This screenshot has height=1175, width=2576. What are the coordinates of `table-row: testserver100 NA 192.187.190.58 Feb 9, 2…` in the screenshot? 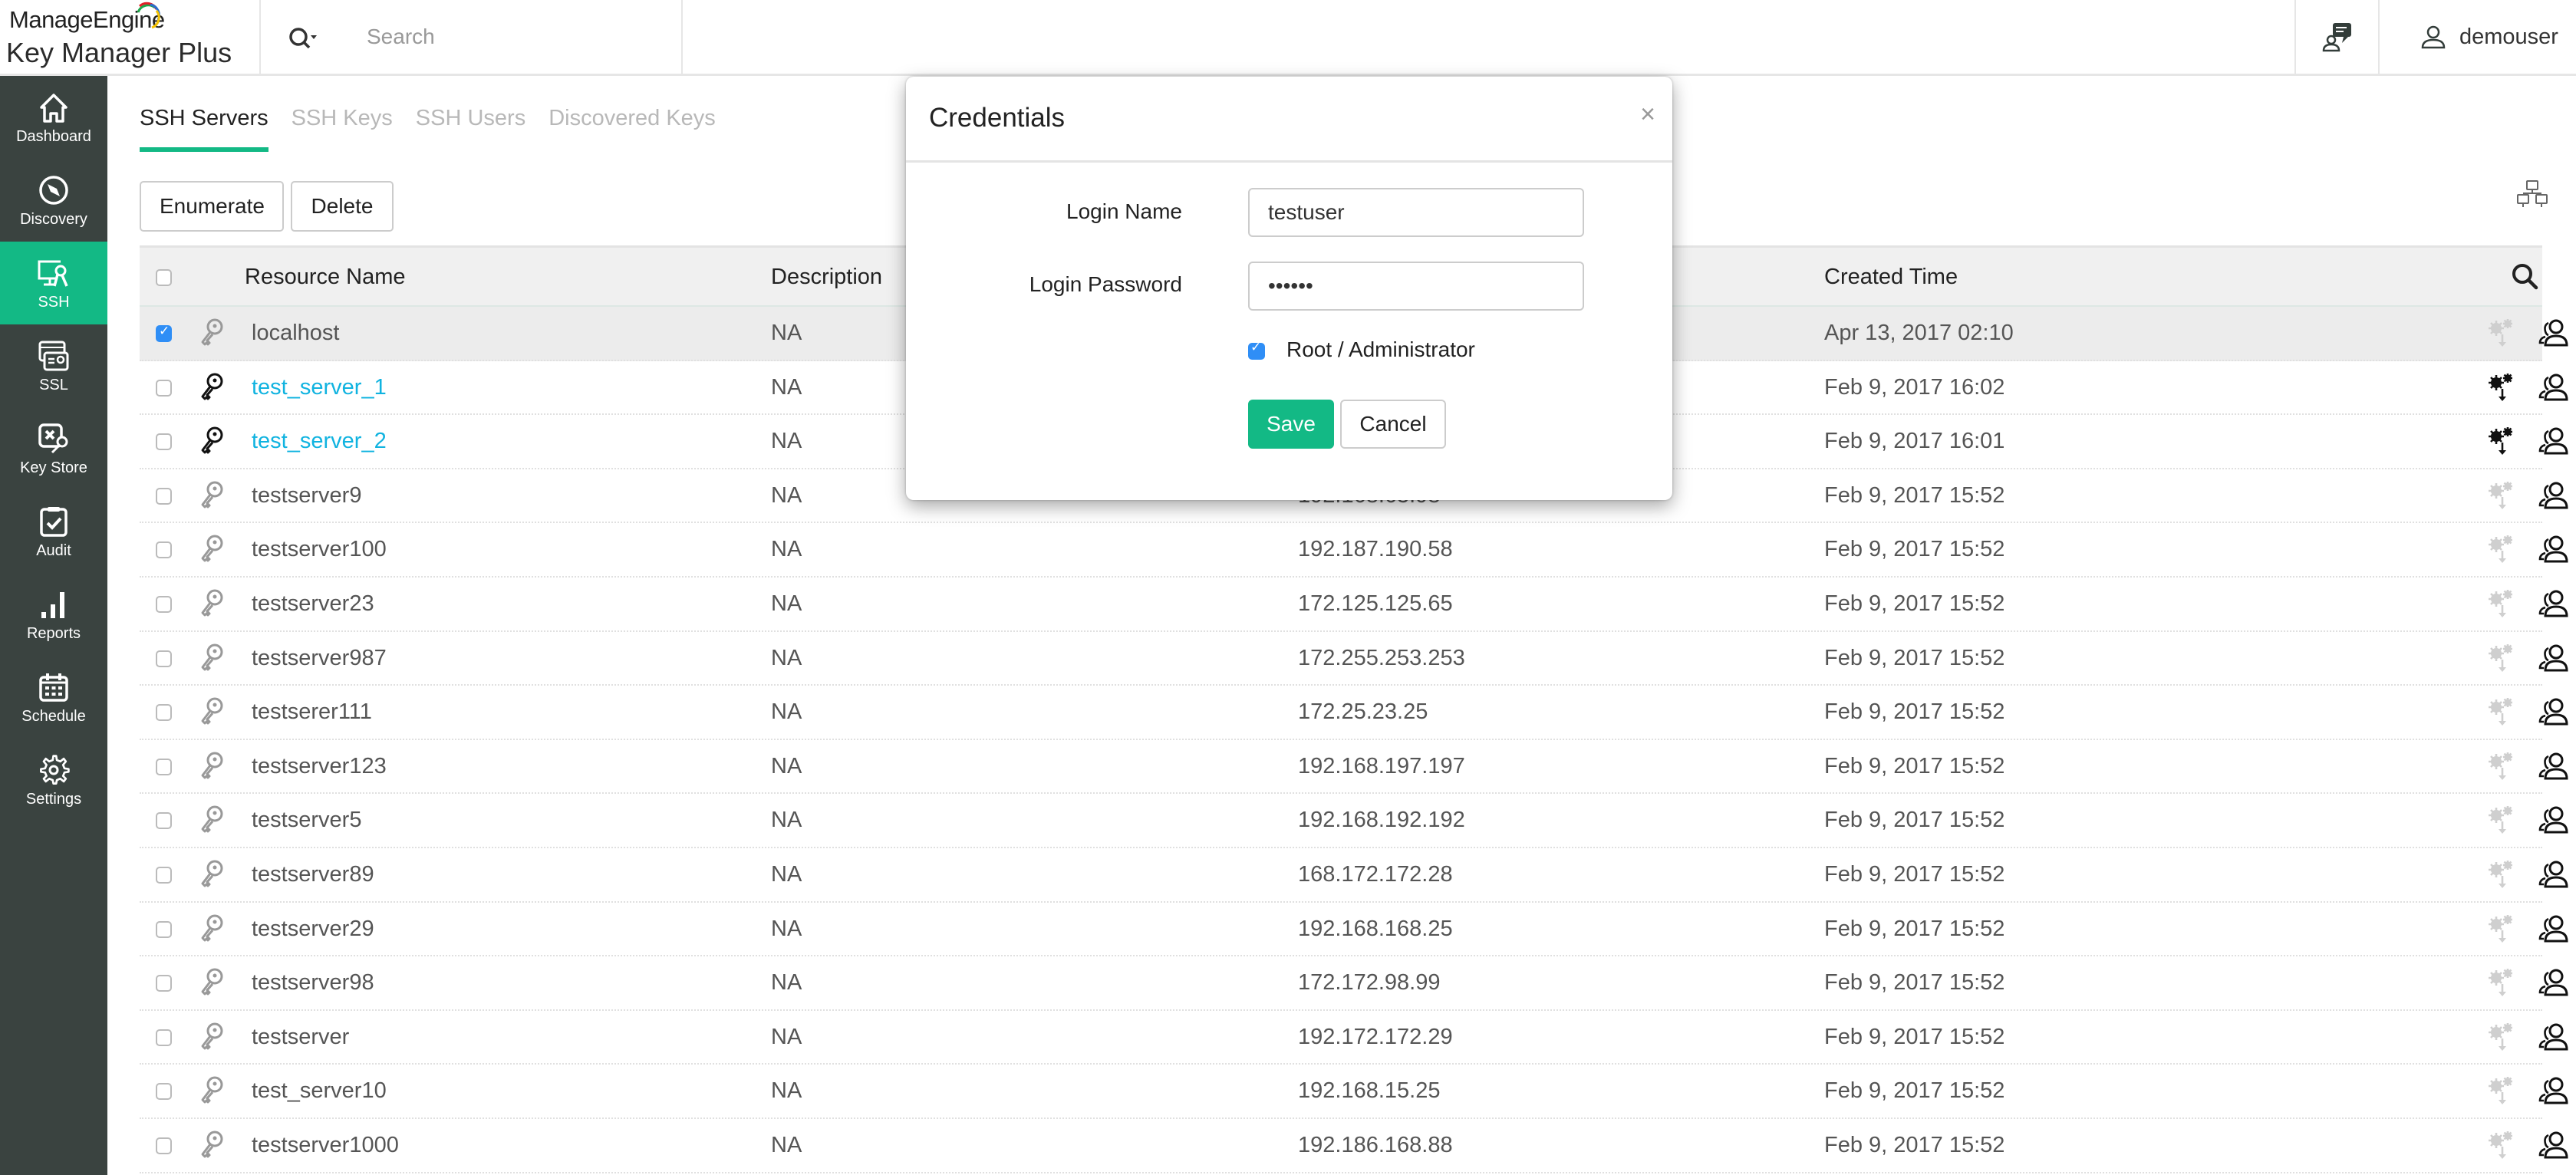 It's located at (1354, 550).